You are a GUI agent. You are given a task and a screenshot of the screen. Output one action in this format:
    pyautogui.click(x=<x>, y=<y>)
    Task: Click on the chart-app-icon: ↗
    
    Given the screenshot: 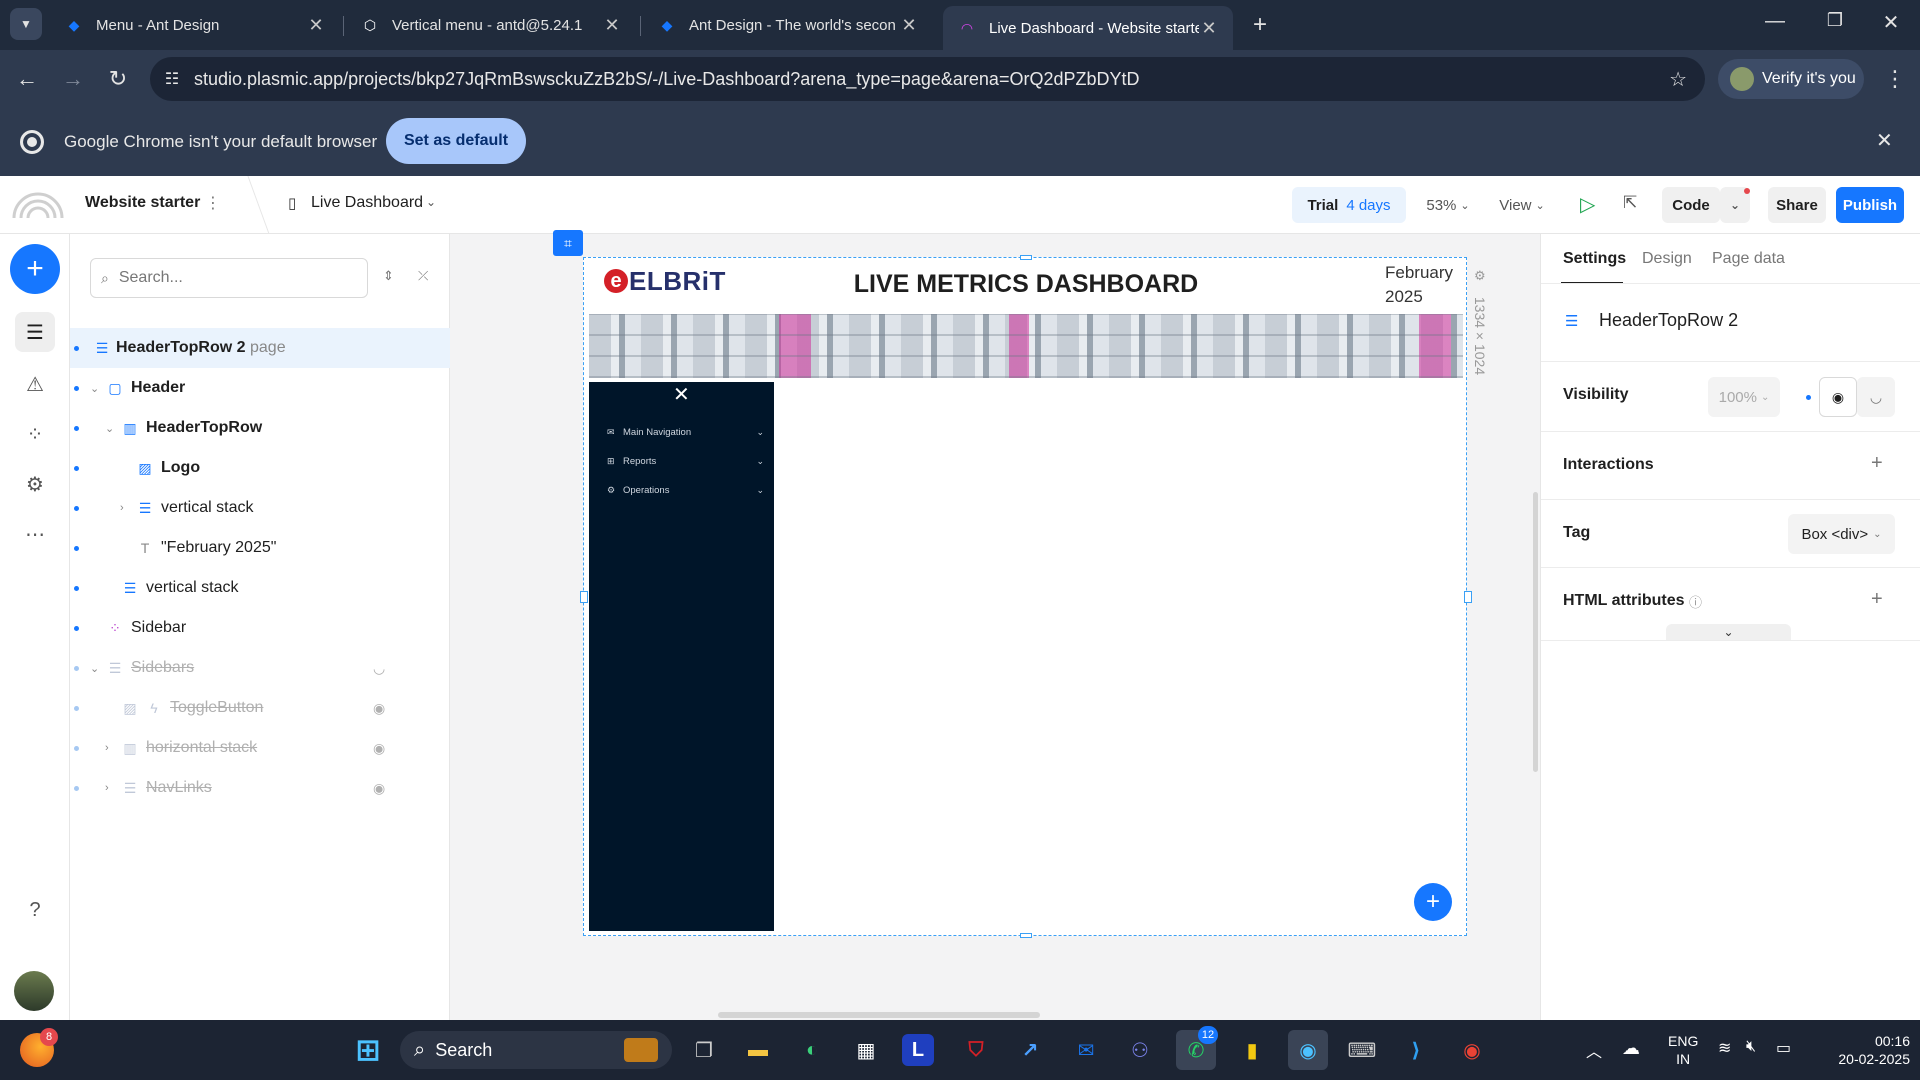 What is the action you would take?
    pyautogui.click(x=1030, y=1050)
    